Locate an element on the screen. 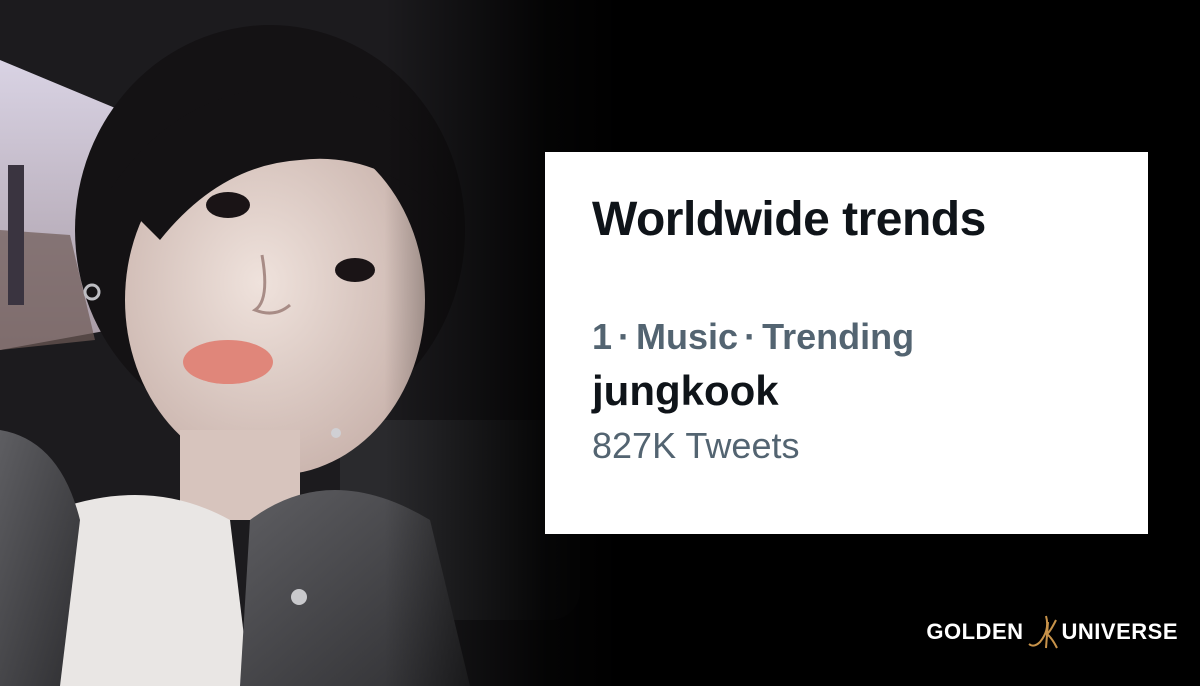 This screenshot has width=1200, height=686. trend-tweet-count: 827K Tweets is located at coordinates (696, 446).